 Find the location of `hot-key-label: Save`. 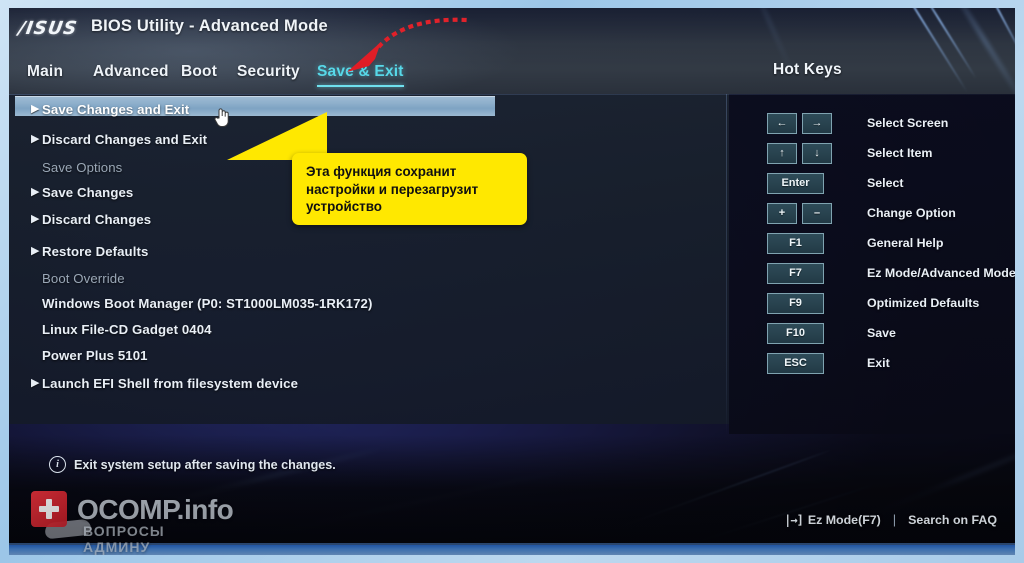

hot-key-label: Save is located at coordinates (881, 333).